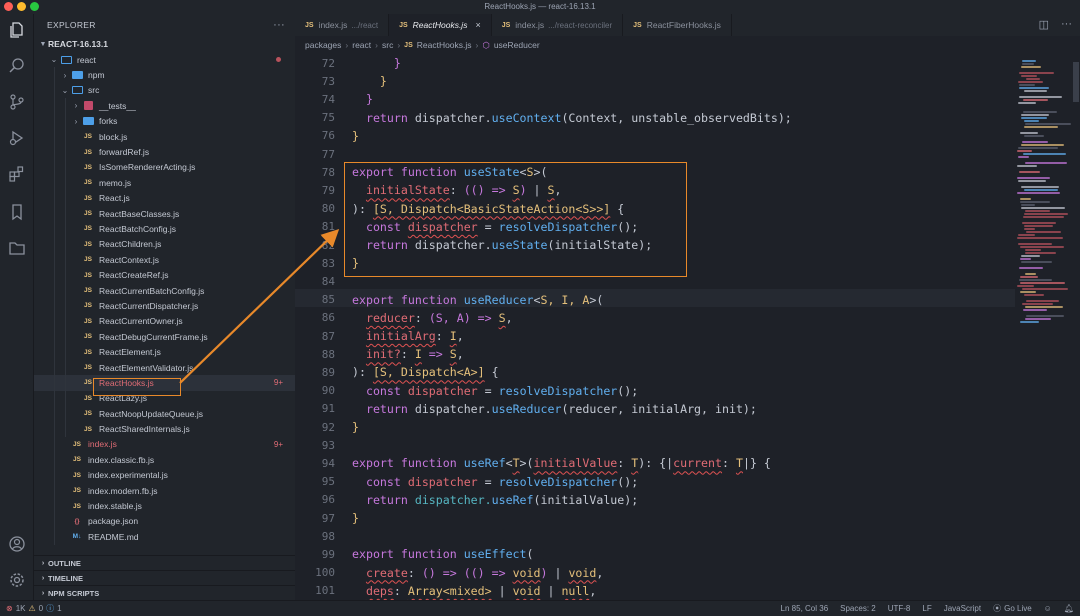 Image resolution: width=1080 pixels, height=616 pixels. What do you see at coordinates (387, 45) in the screenshot?
I see `breadcrumb-item: src` at bounding box center [387, 45].